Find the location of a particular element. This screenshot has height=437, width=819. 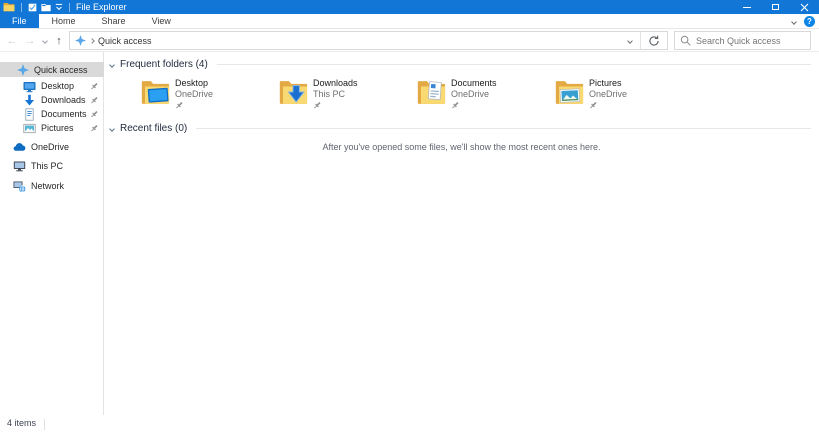

close-icon is located at coordinates (804, 7).